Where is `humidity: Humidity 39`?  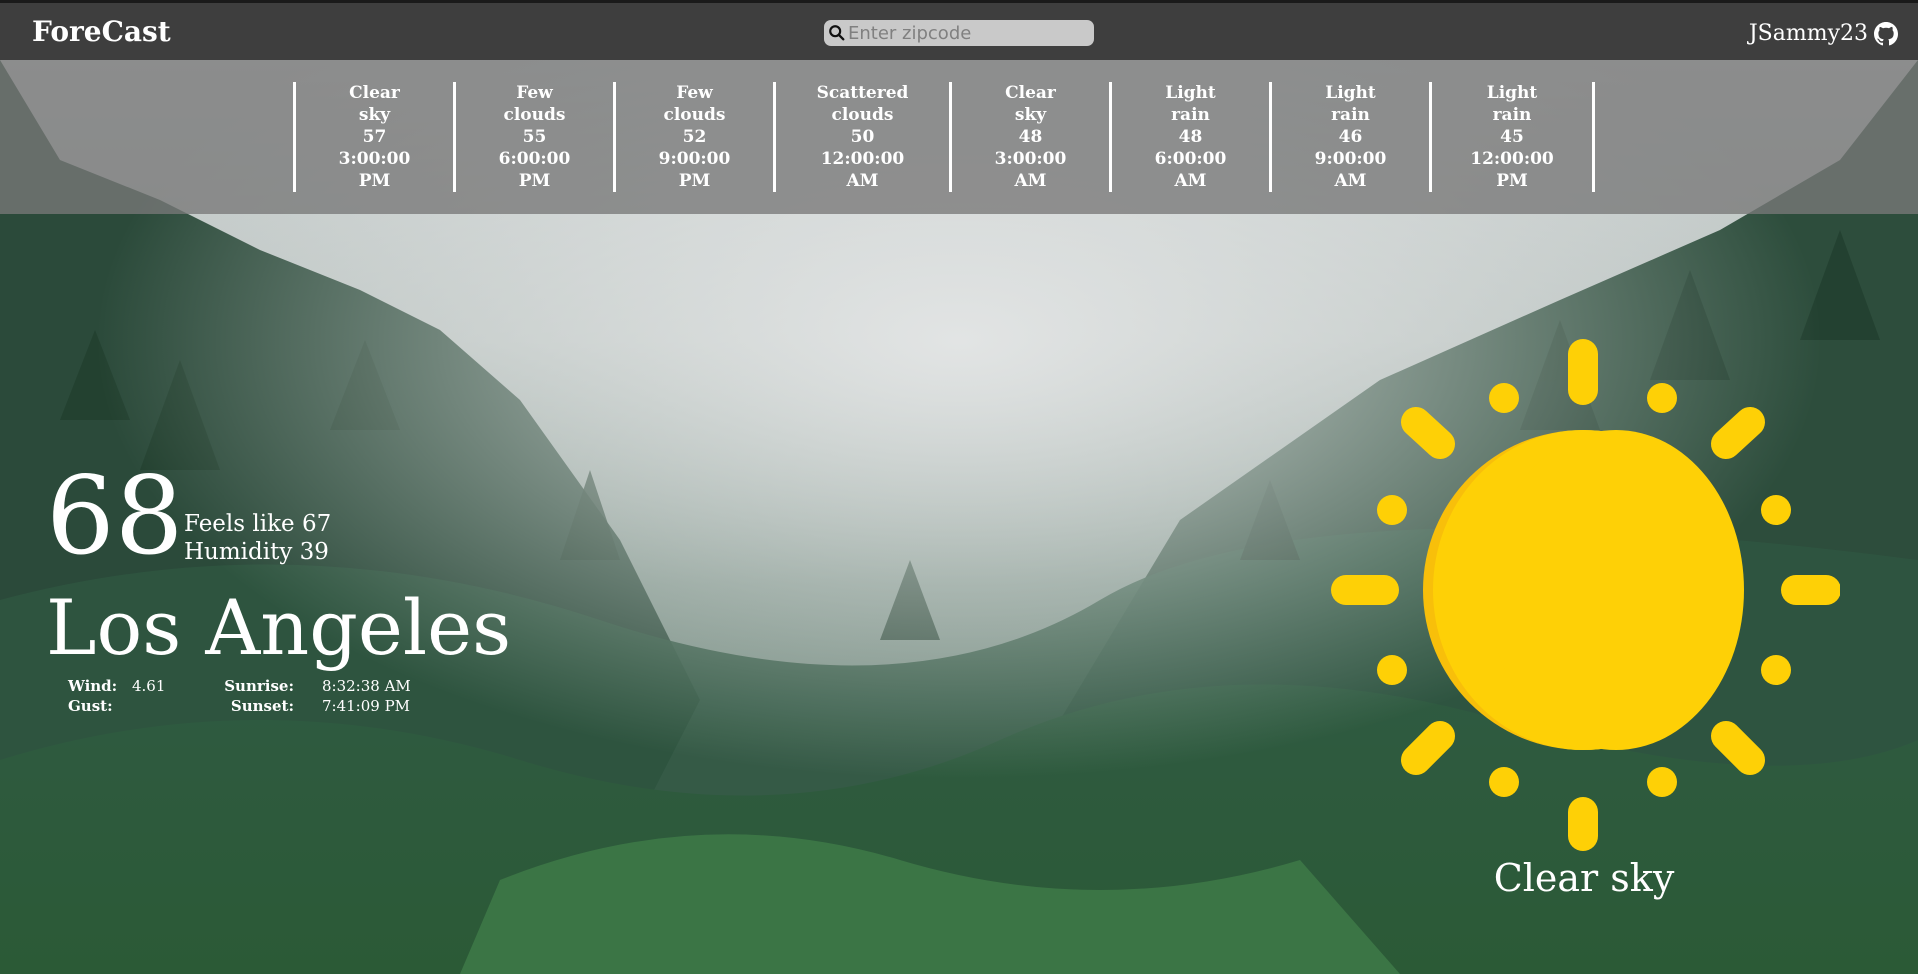 humidity: Humidity 39 is located at coordinates (256, 552).